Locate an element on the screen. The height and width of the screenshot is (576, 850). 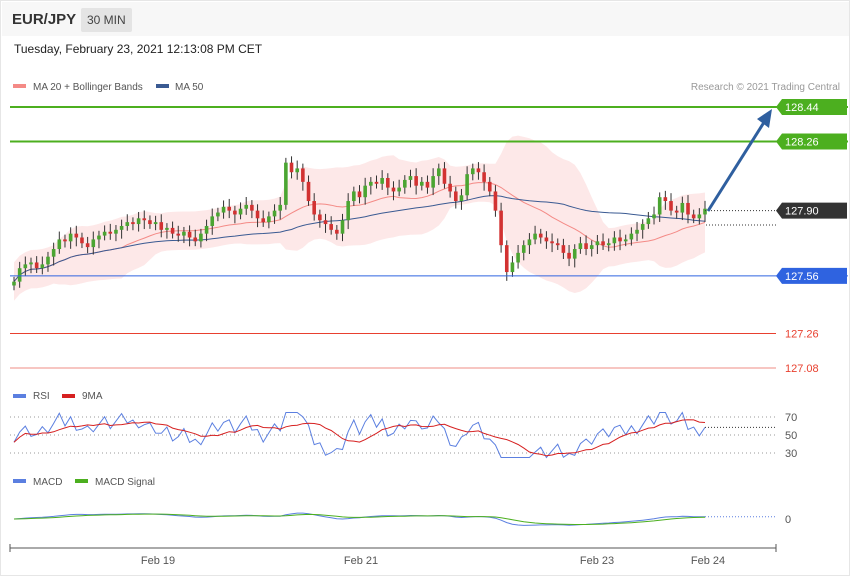
forecast-arrow-shaft is located at coordinates (738, 163).